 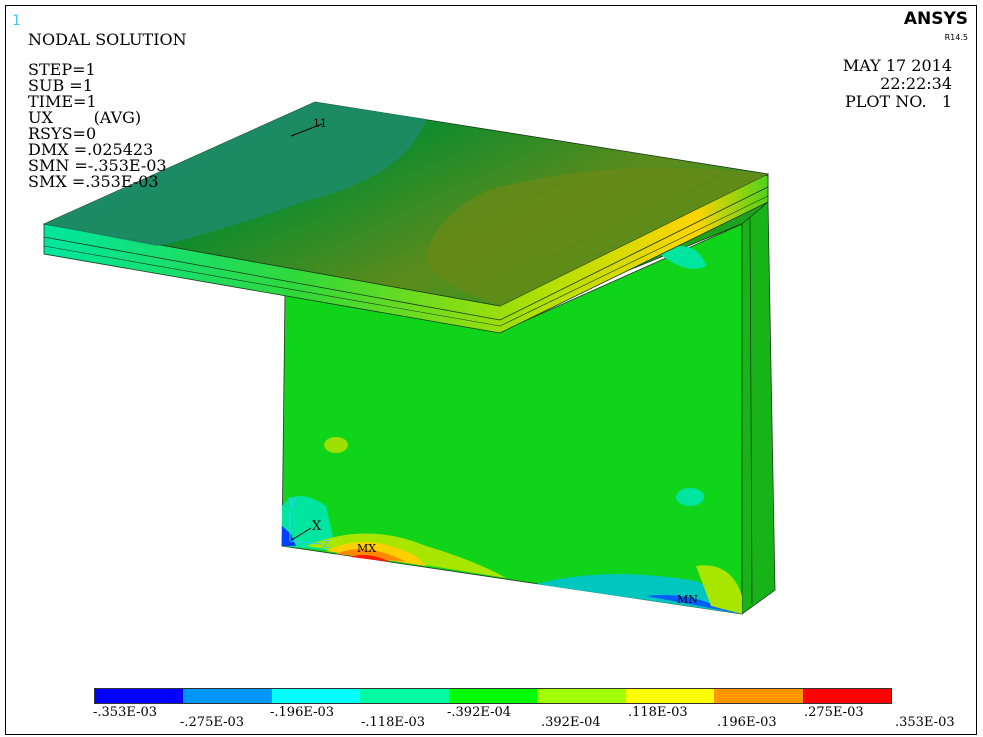 What do you see at coordinates (326, 544) in the screenshot?
I see `triad-z-label: Z` at bounding box center [326, 544].